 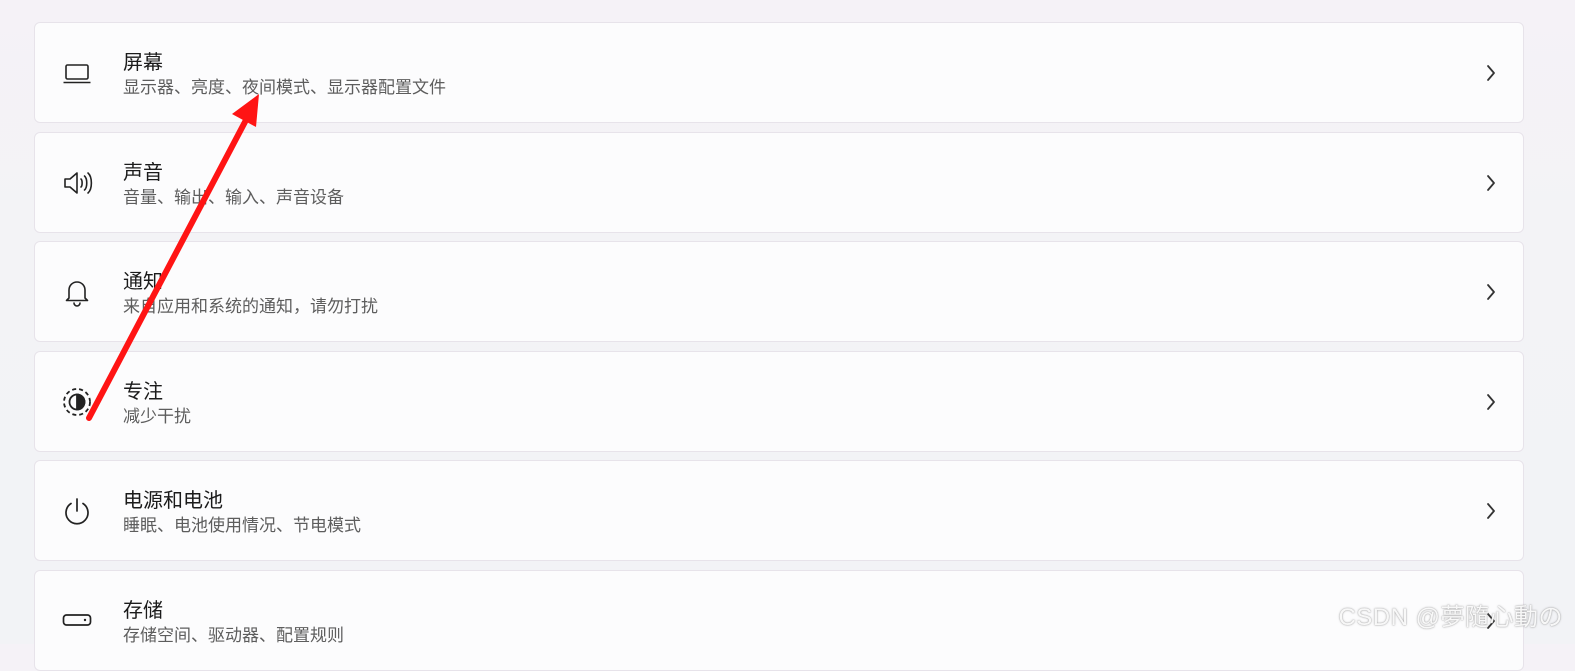 I want to click on settings-item-description: 音量、输出、输入、声音设备, so click(x=233, y=197).